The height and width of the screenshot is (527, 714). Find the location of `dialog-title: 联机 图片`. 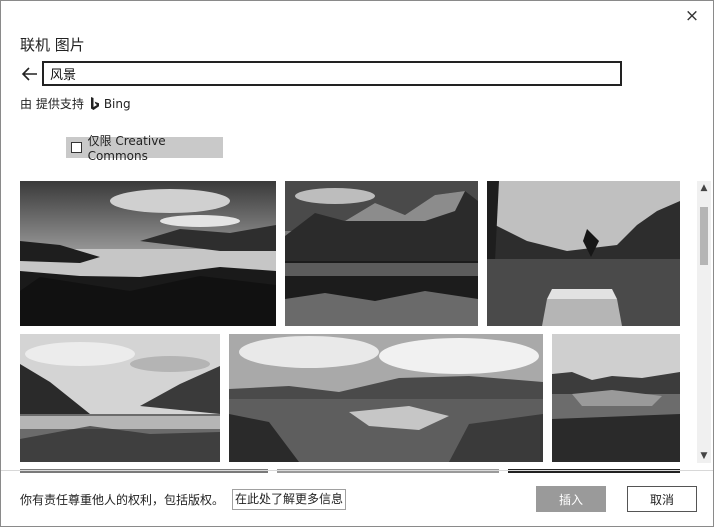

dialog-title: 联机 图片 is located at coordinates (52, 45).